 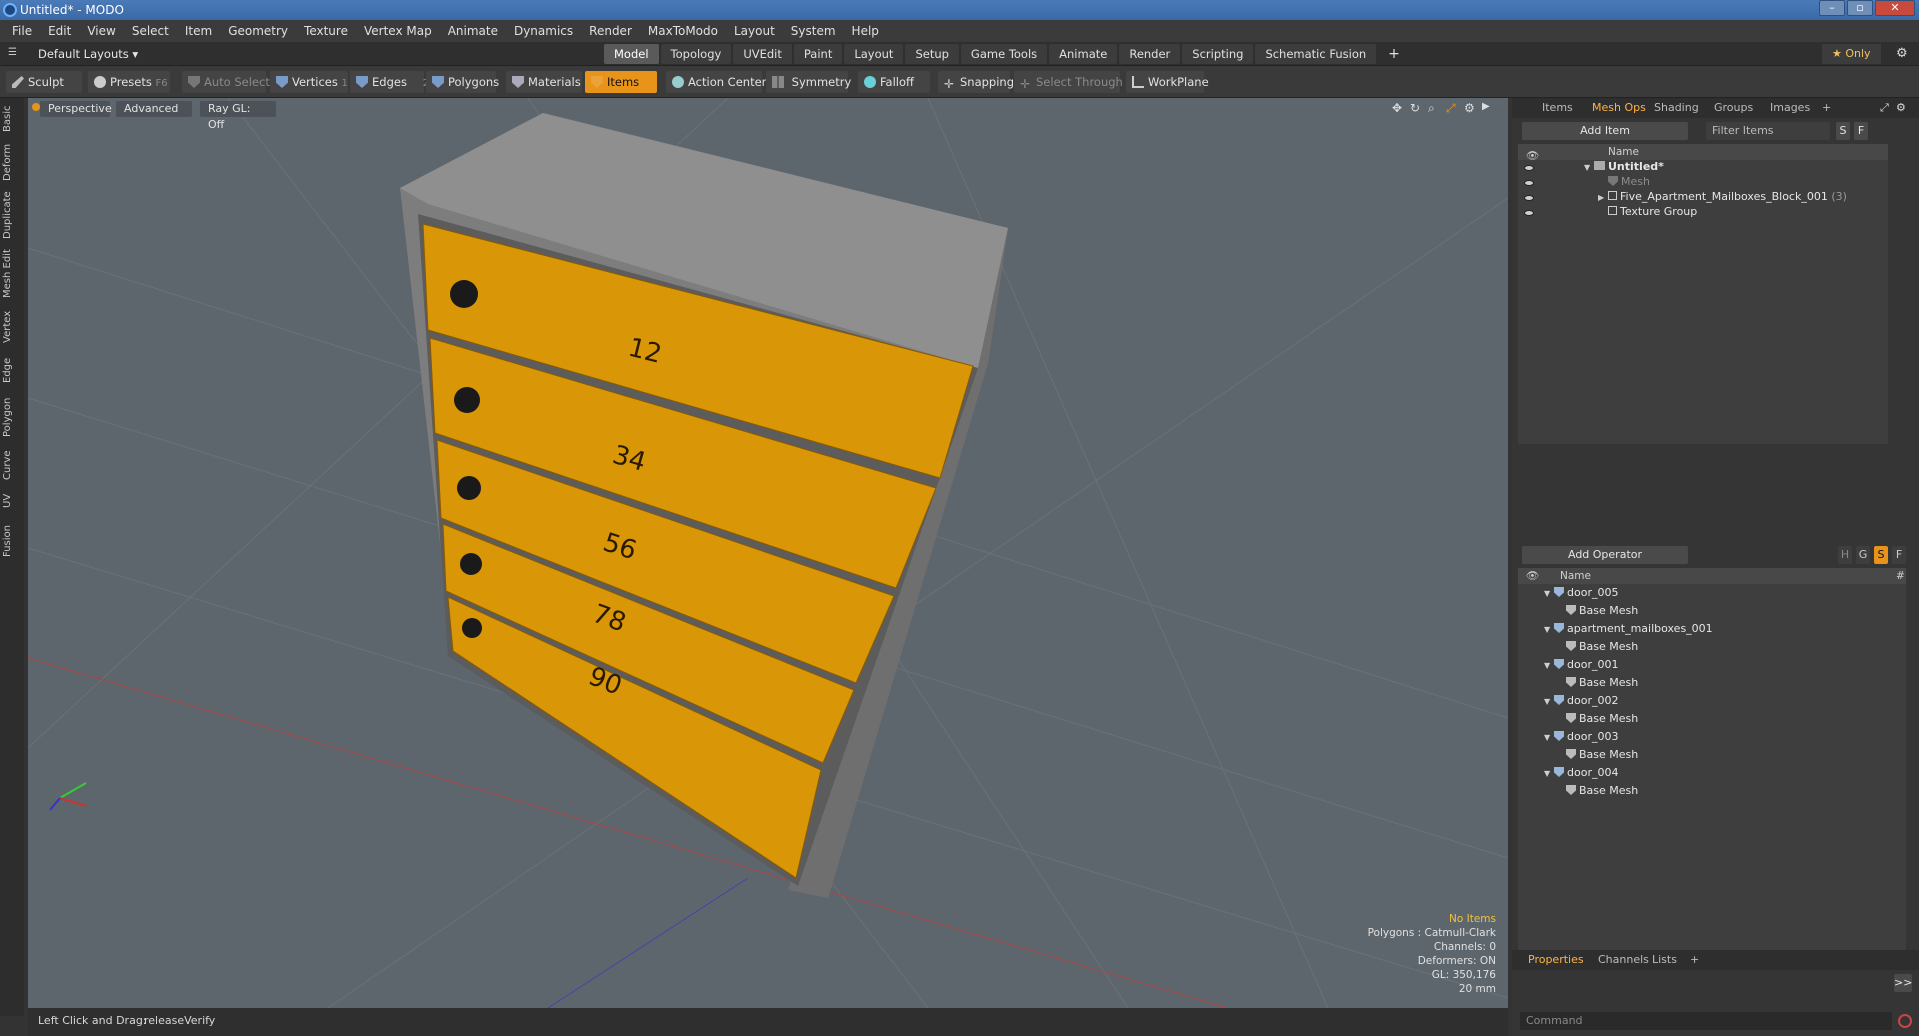 What do you see at coordinates (475, 31) in the screenshot?
I see `menu-animate: Animate` at bounding box center [475, 31].